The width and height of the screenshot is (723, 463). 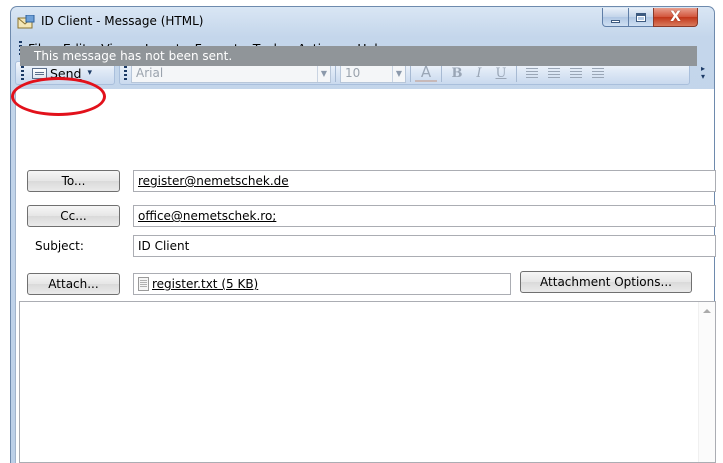 I want to click on subject-label: Subject:, so click(x=59, y=246).